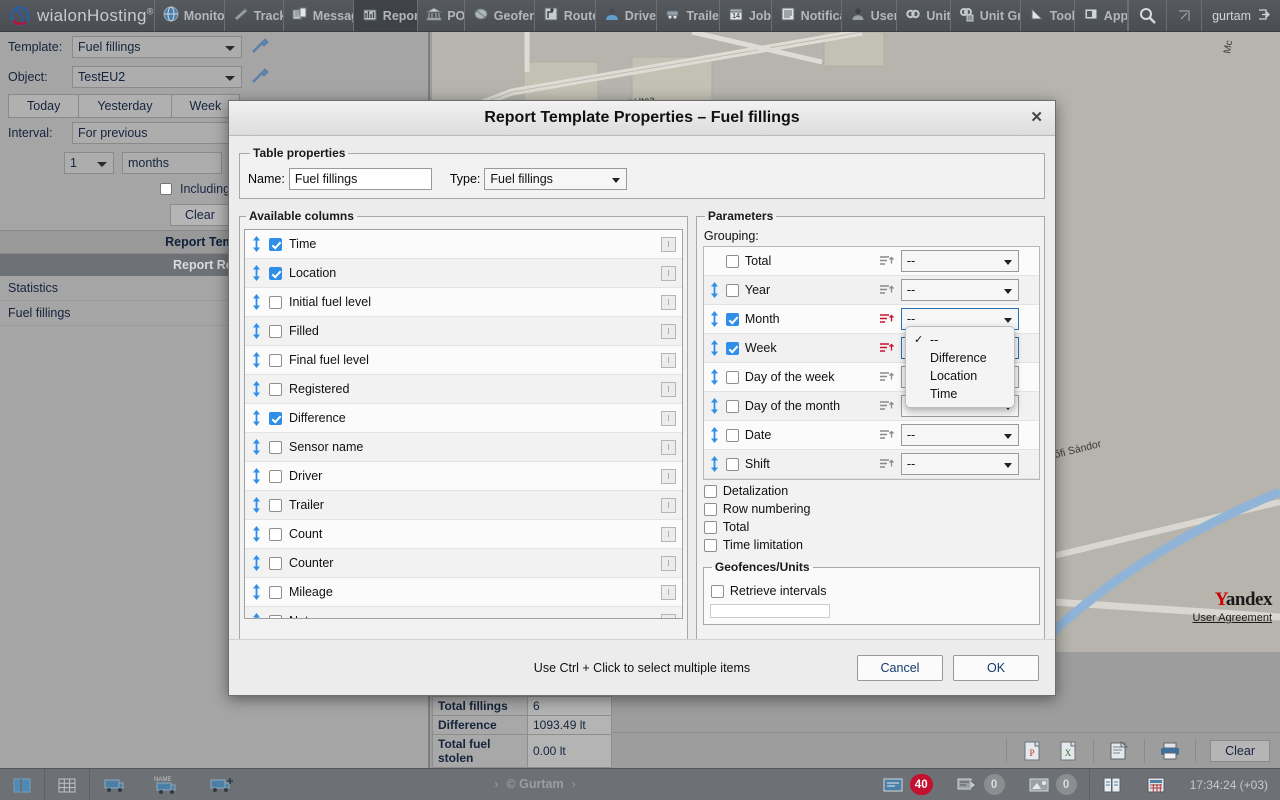 This screenshot has height=800, width=1280. Describe the element at coordinates (463, 592) in the screenshot. I see `column-row: Mileage I` at that location.